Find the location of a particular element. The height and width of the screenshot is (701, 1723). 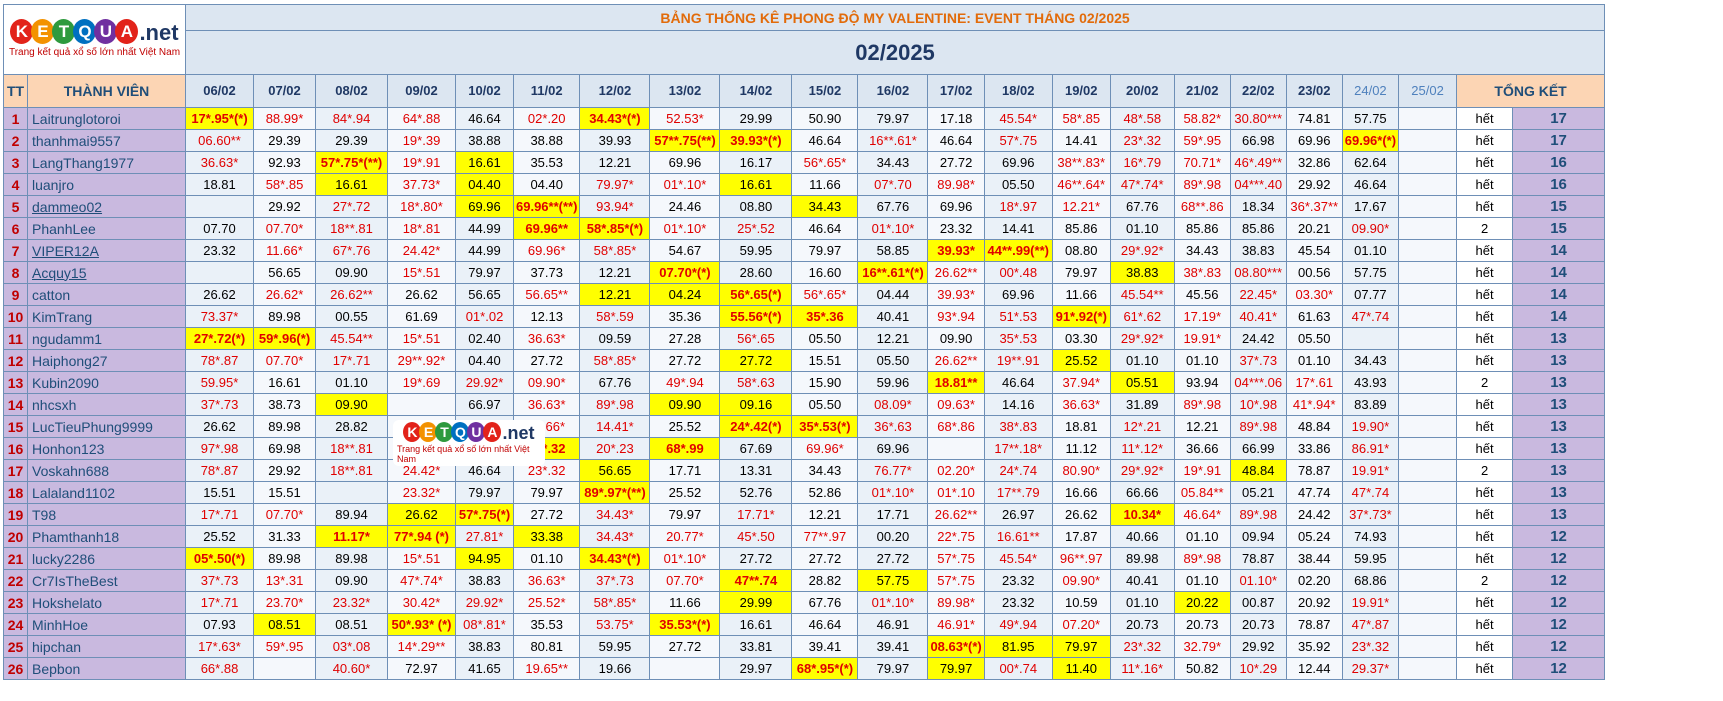

score-cell: 26.62 is located at coordinates (421, 294).